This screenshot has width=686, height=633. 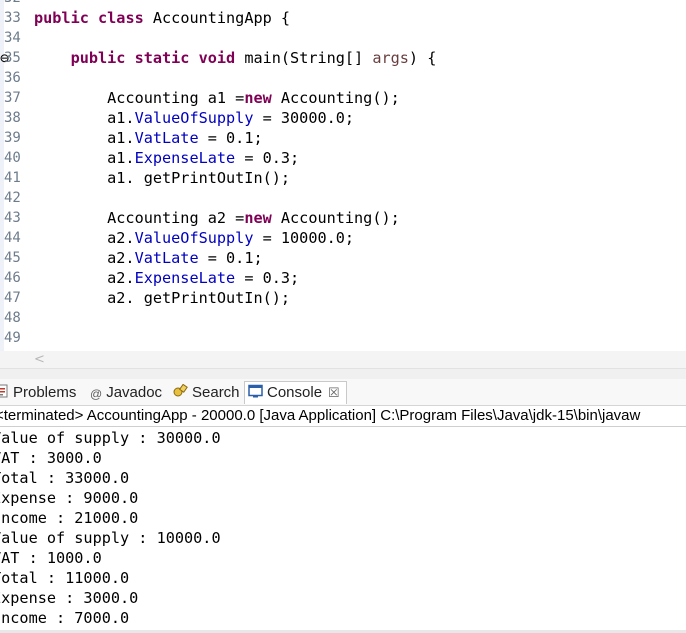 What do you see at coordinates (134, 392) in the screenshot?
I see `tab-javadoc-label: Javadoc` at bounding box center [134, 392].